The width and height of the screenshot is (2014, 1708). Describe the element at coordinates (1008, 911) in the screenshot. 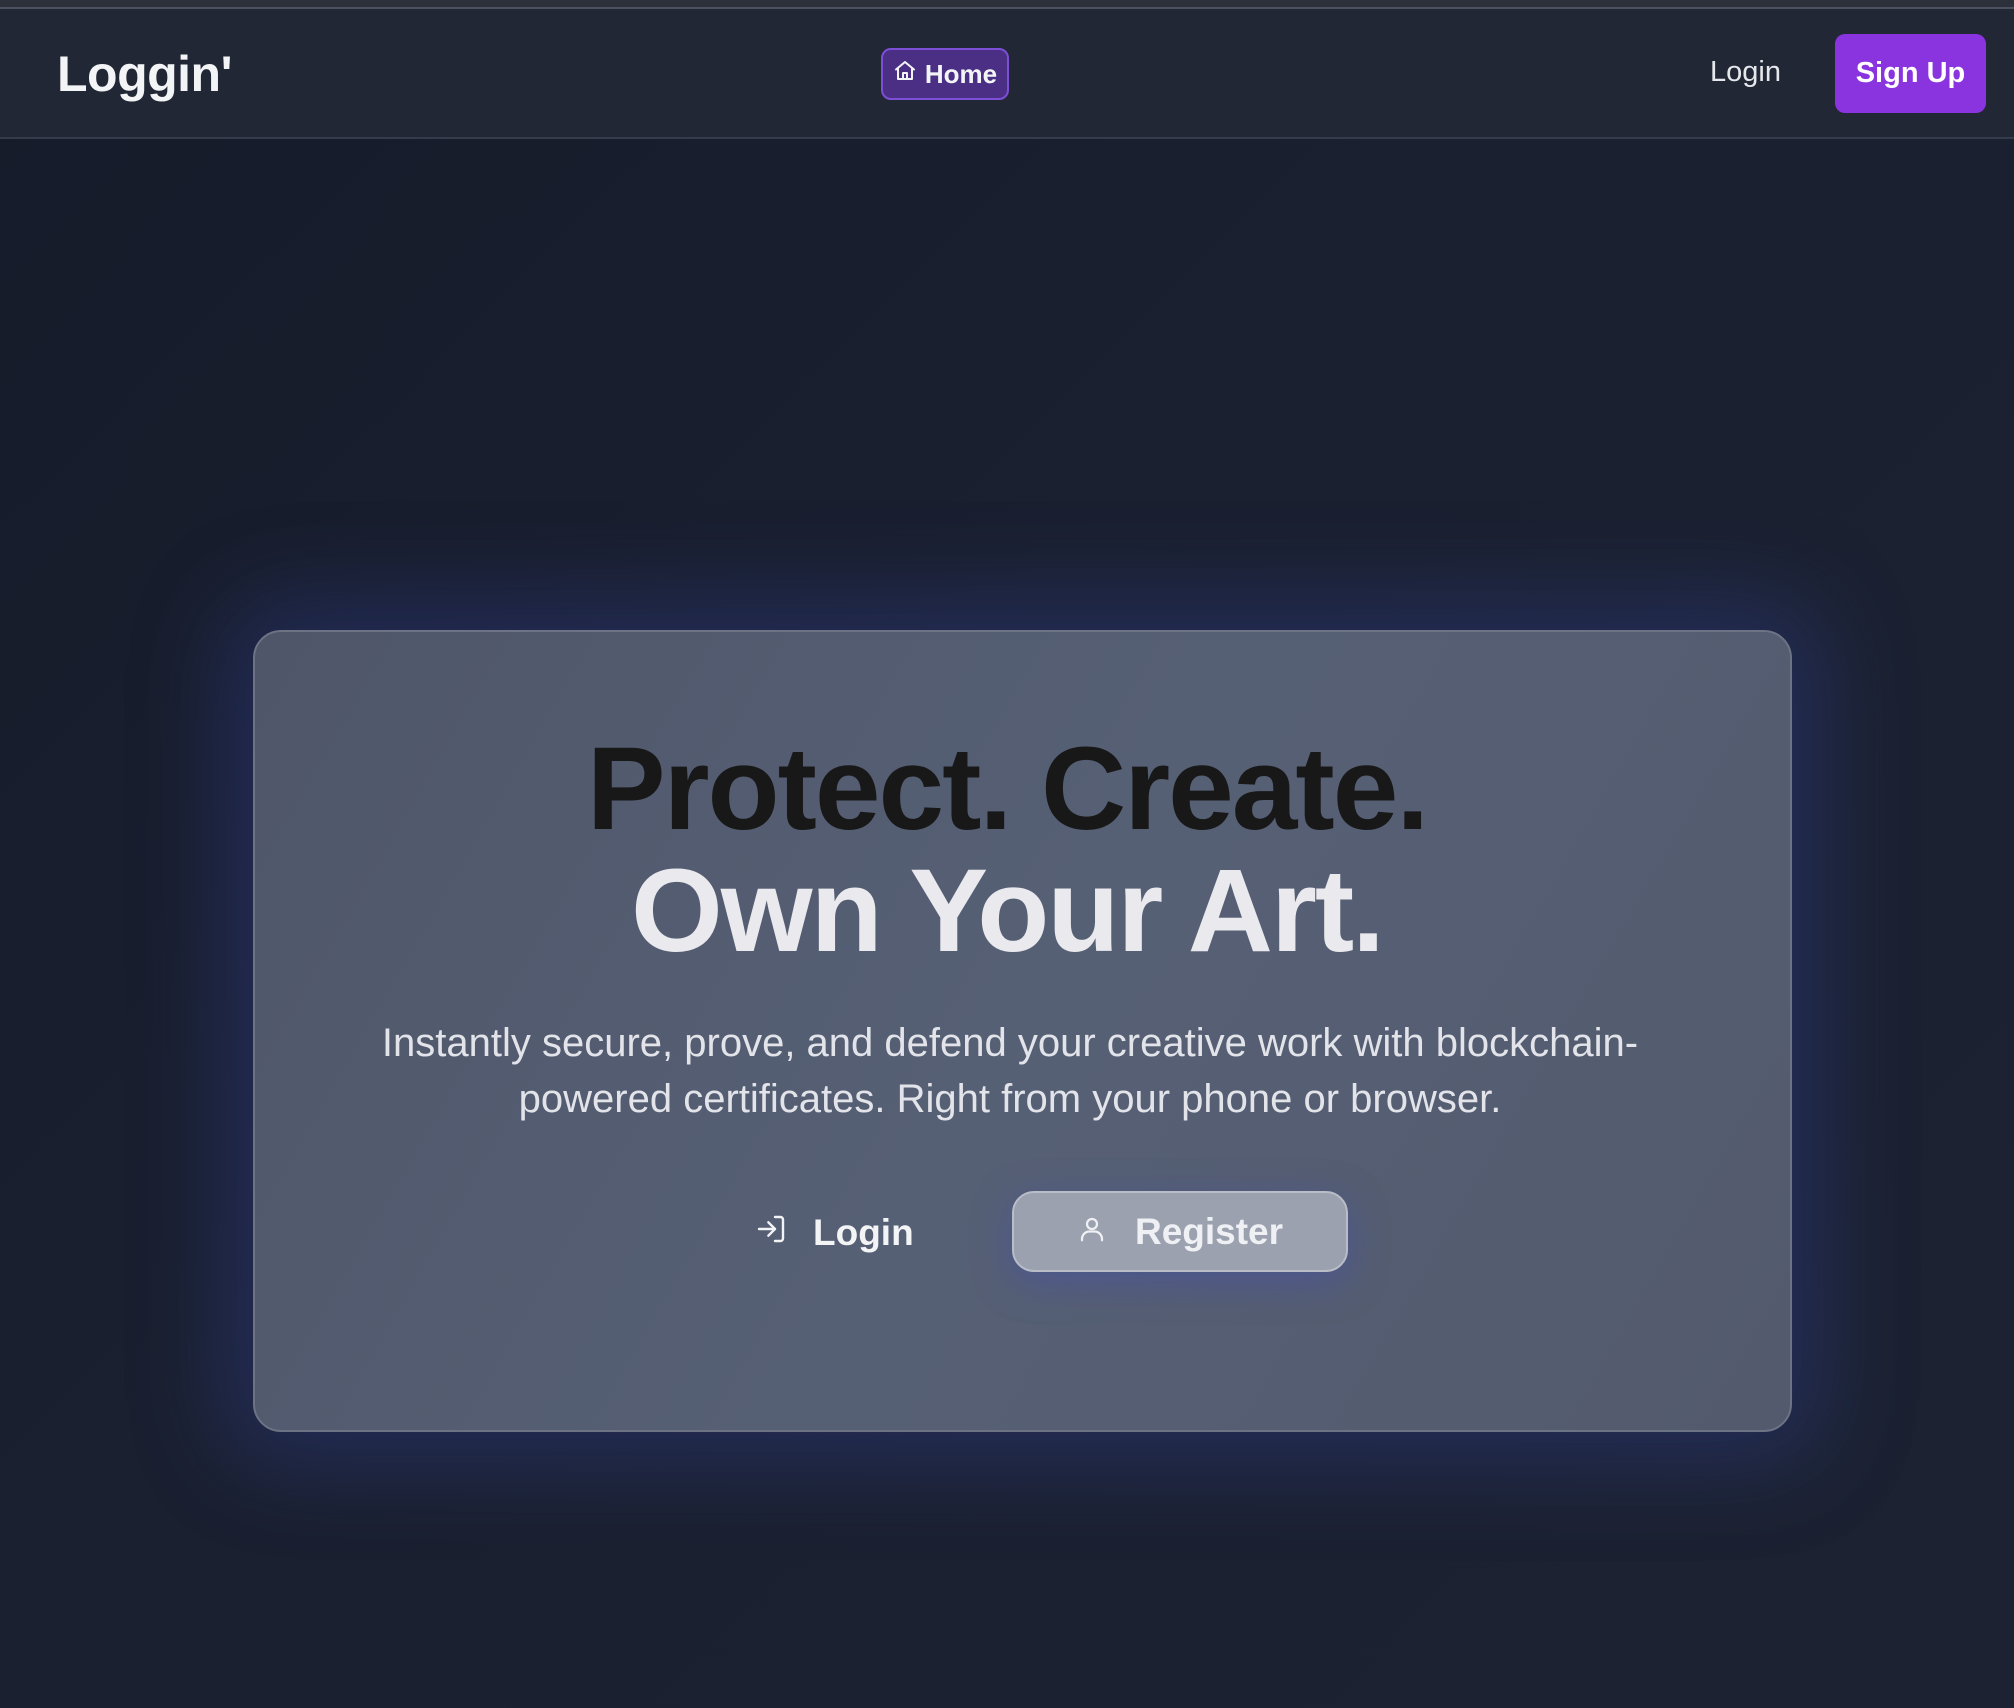

I see `hero-headline-line-2: Own Your Art.` at that location.